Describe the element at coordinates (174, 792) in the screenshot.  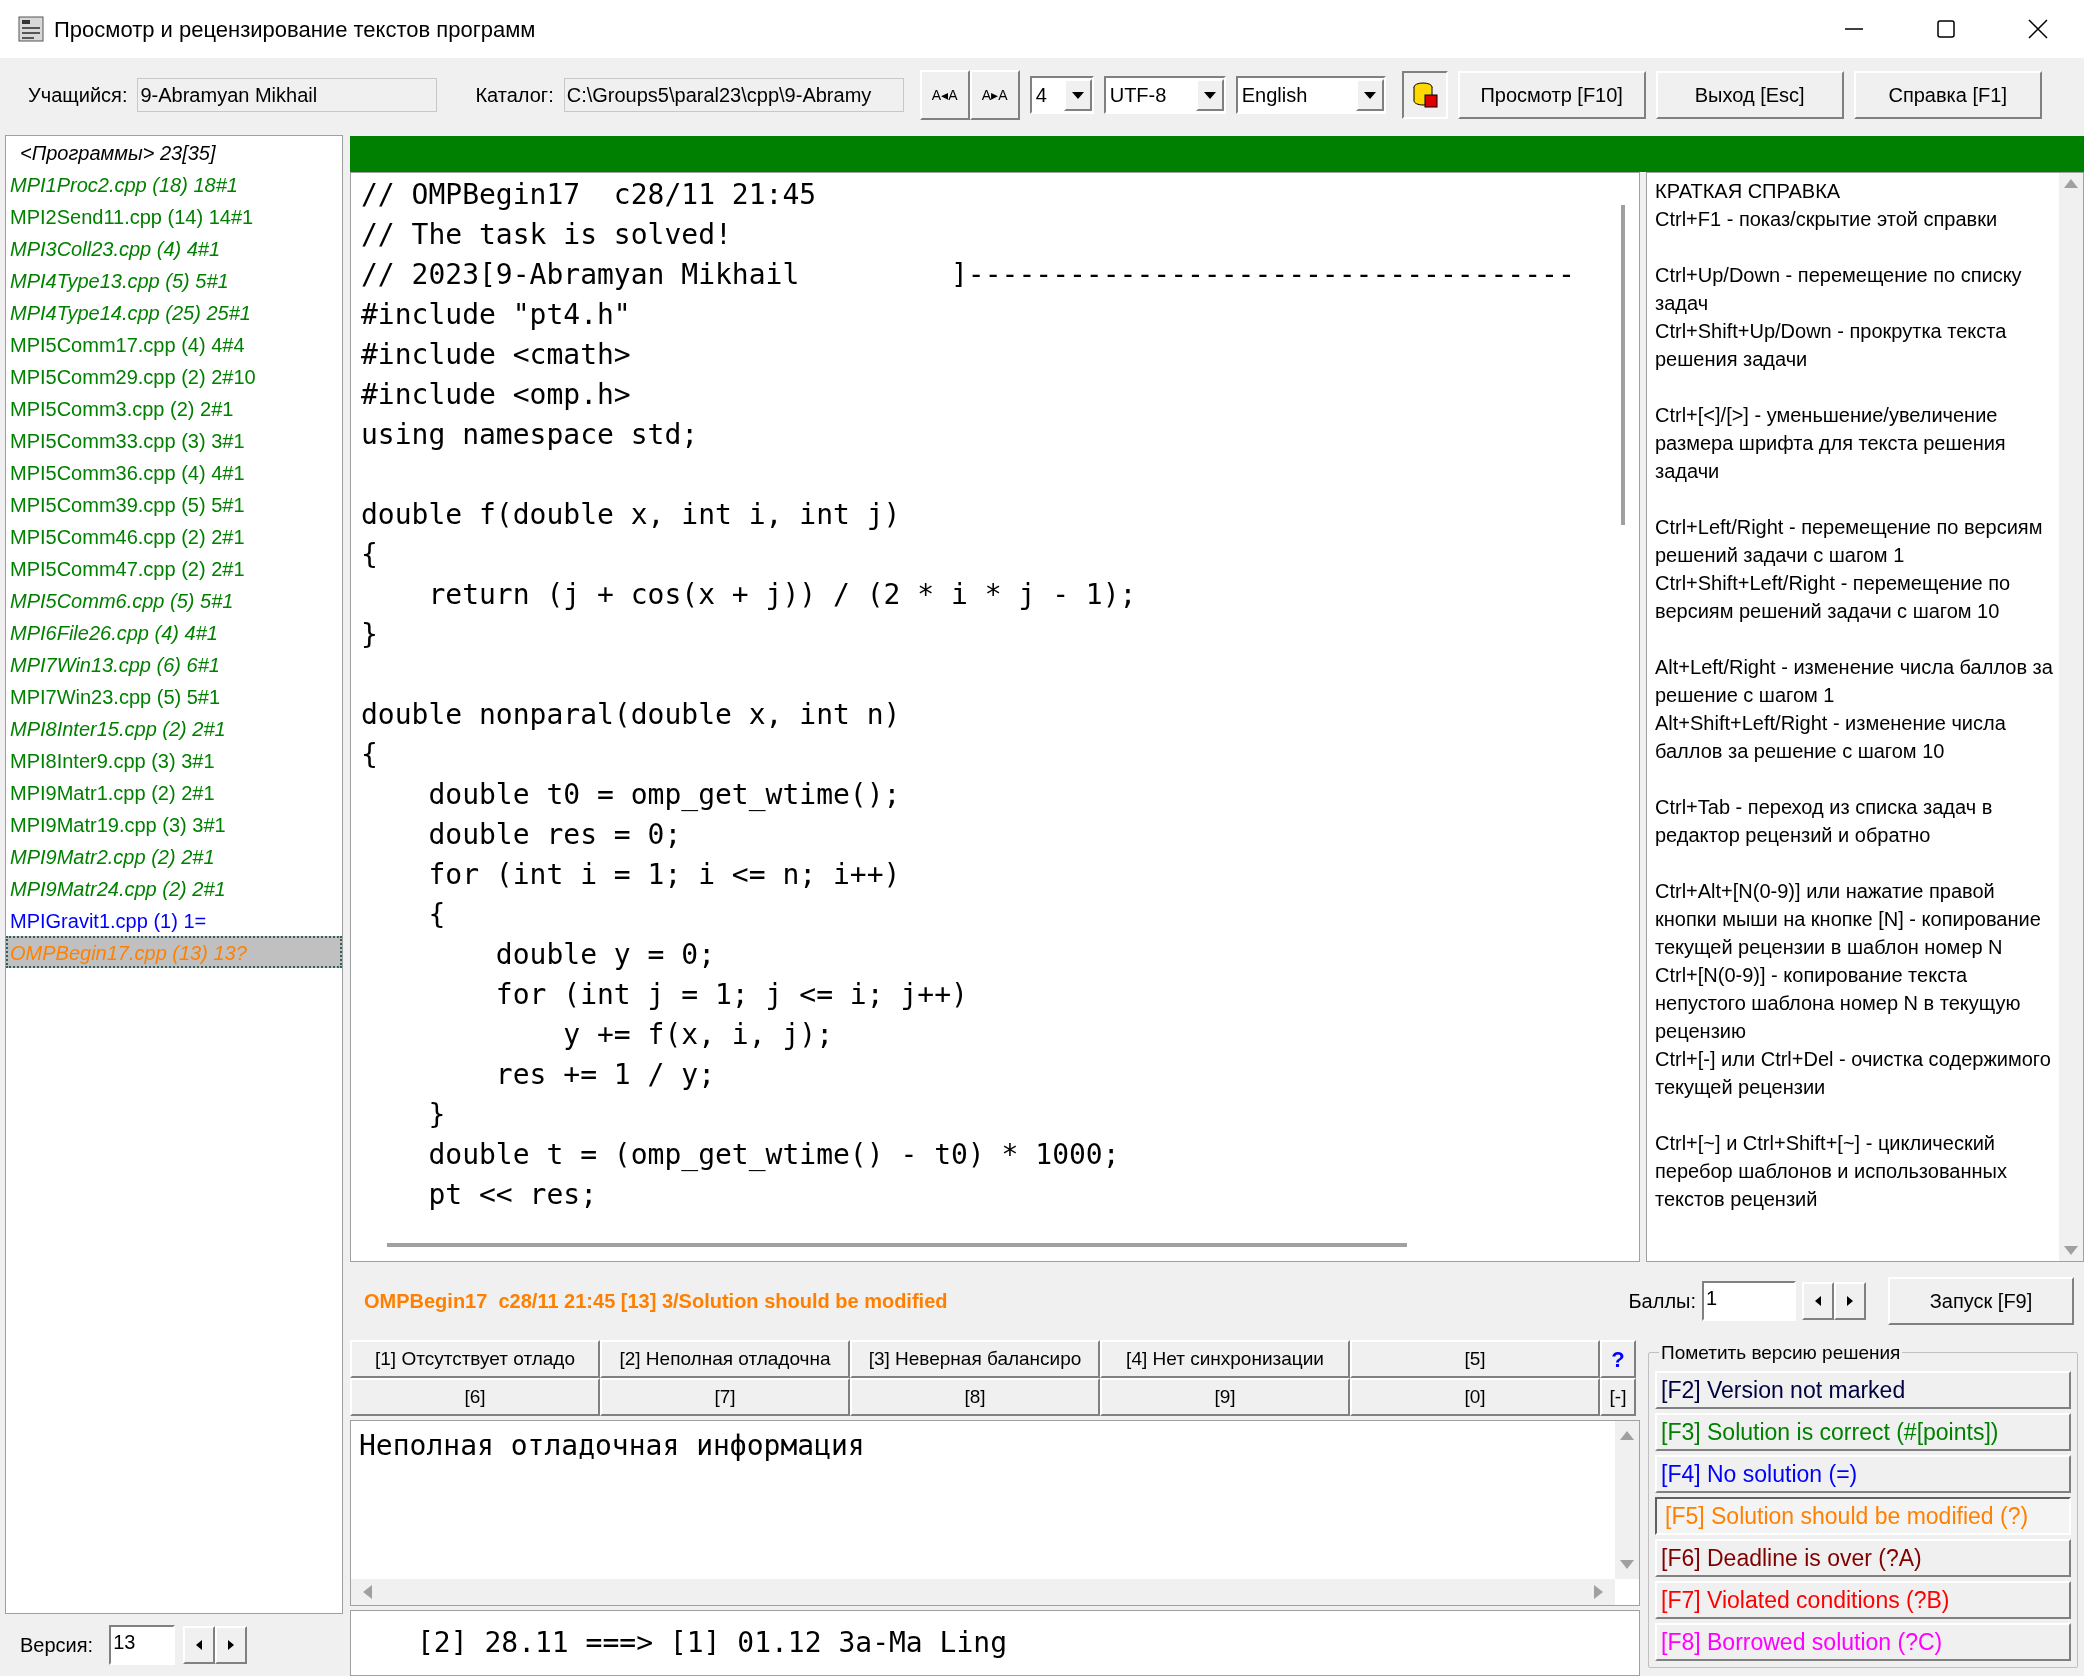
I see `program-item: MPI9Matr1.cpp (2) 2#1` at that location.